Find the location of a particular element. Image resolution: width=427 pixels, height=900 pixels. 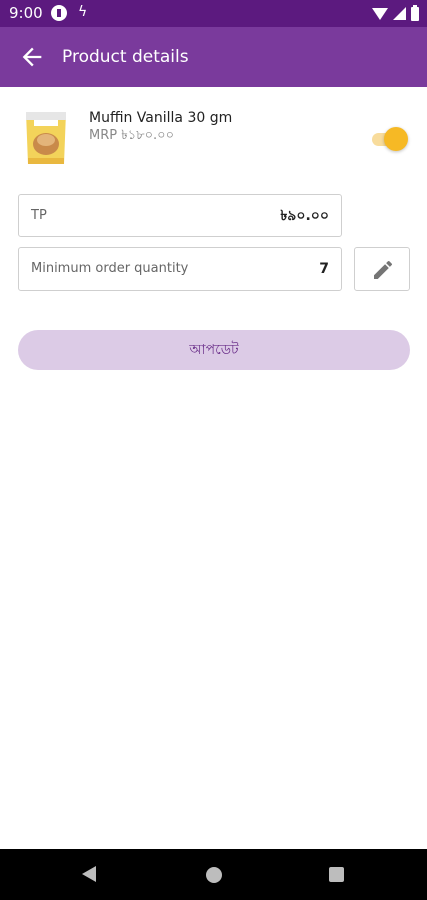

tp-value: ৳৯০.০০ is located at coordinates (304, 216).